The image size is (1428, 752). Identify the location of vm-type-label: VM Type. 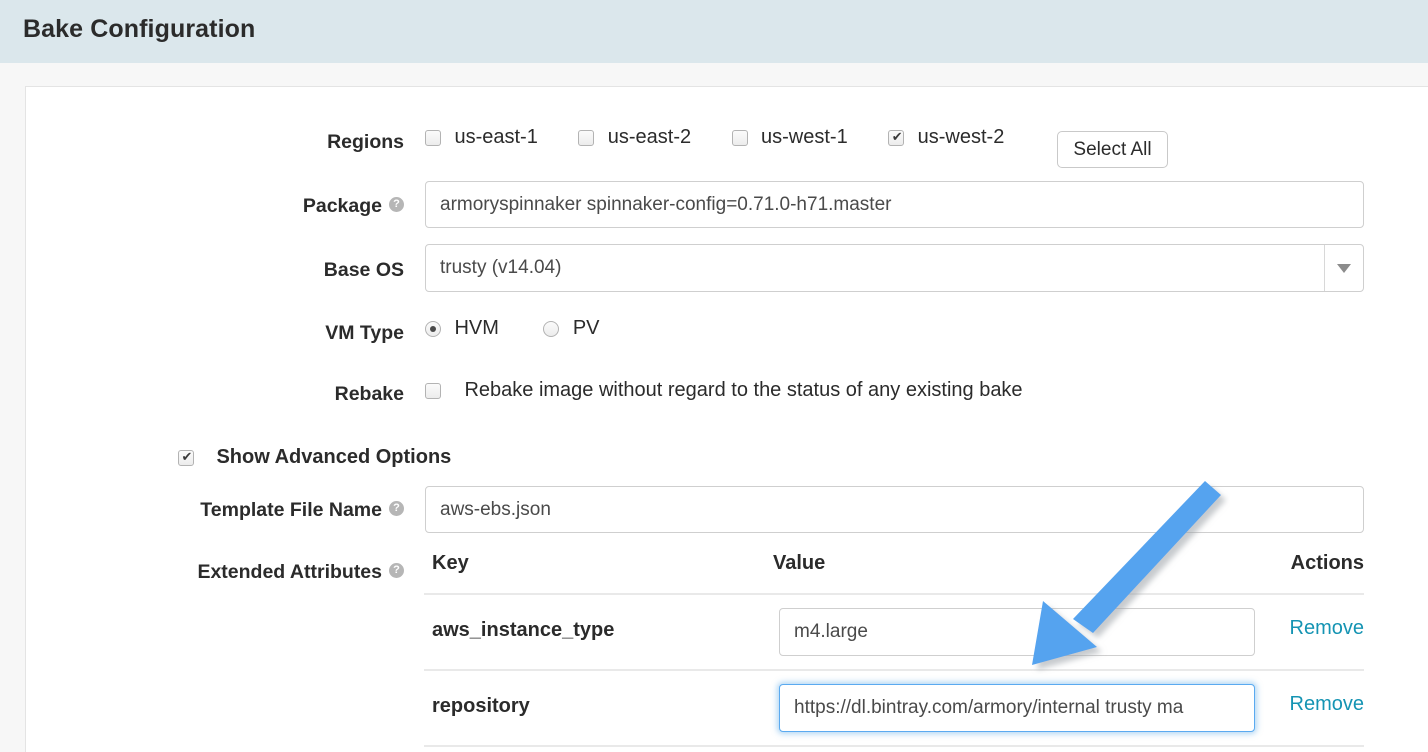
(364, 333).